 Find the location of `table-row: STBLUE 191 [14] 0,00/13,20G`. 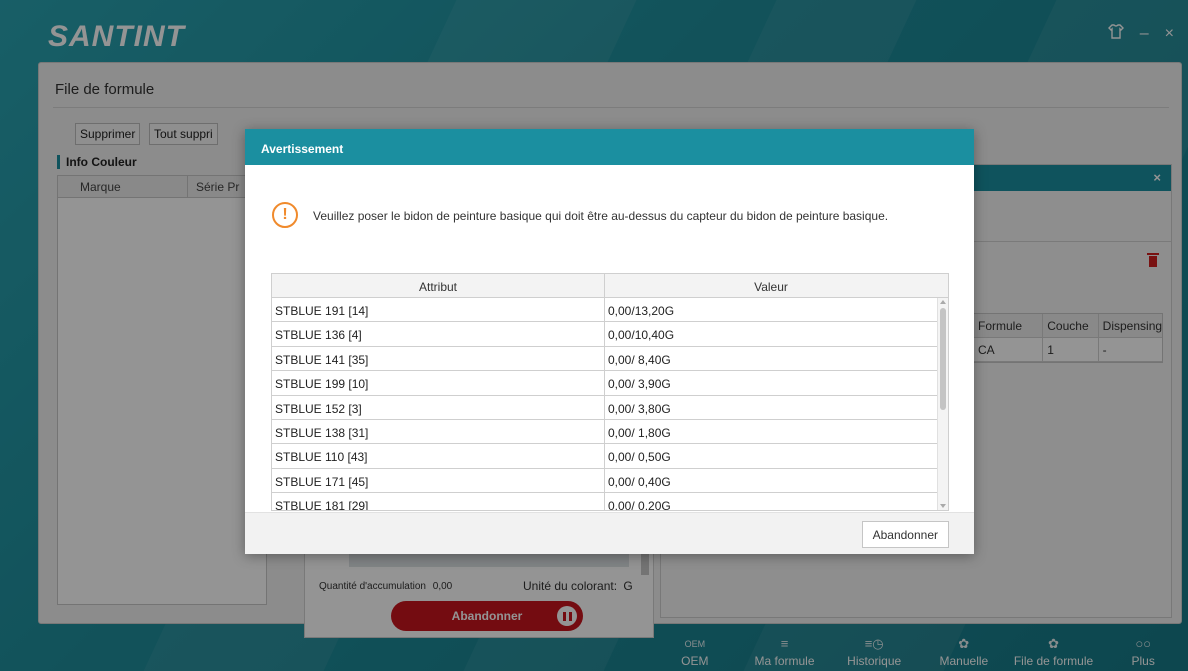

table-row: STBLUE 191 [14] 0,00/13,20G is located at coordinates (605, 310).